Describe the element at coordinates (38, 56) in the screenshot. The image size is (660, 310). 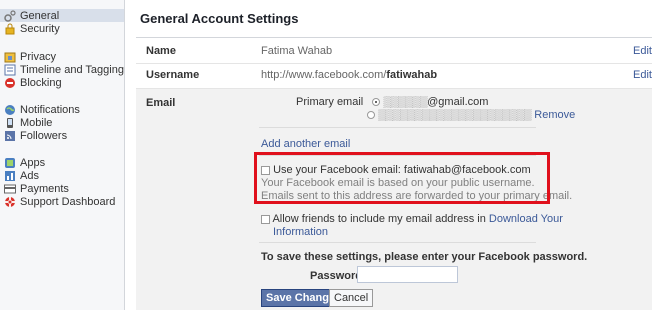
I see `sidebar-item-label: Privacy` at that location.